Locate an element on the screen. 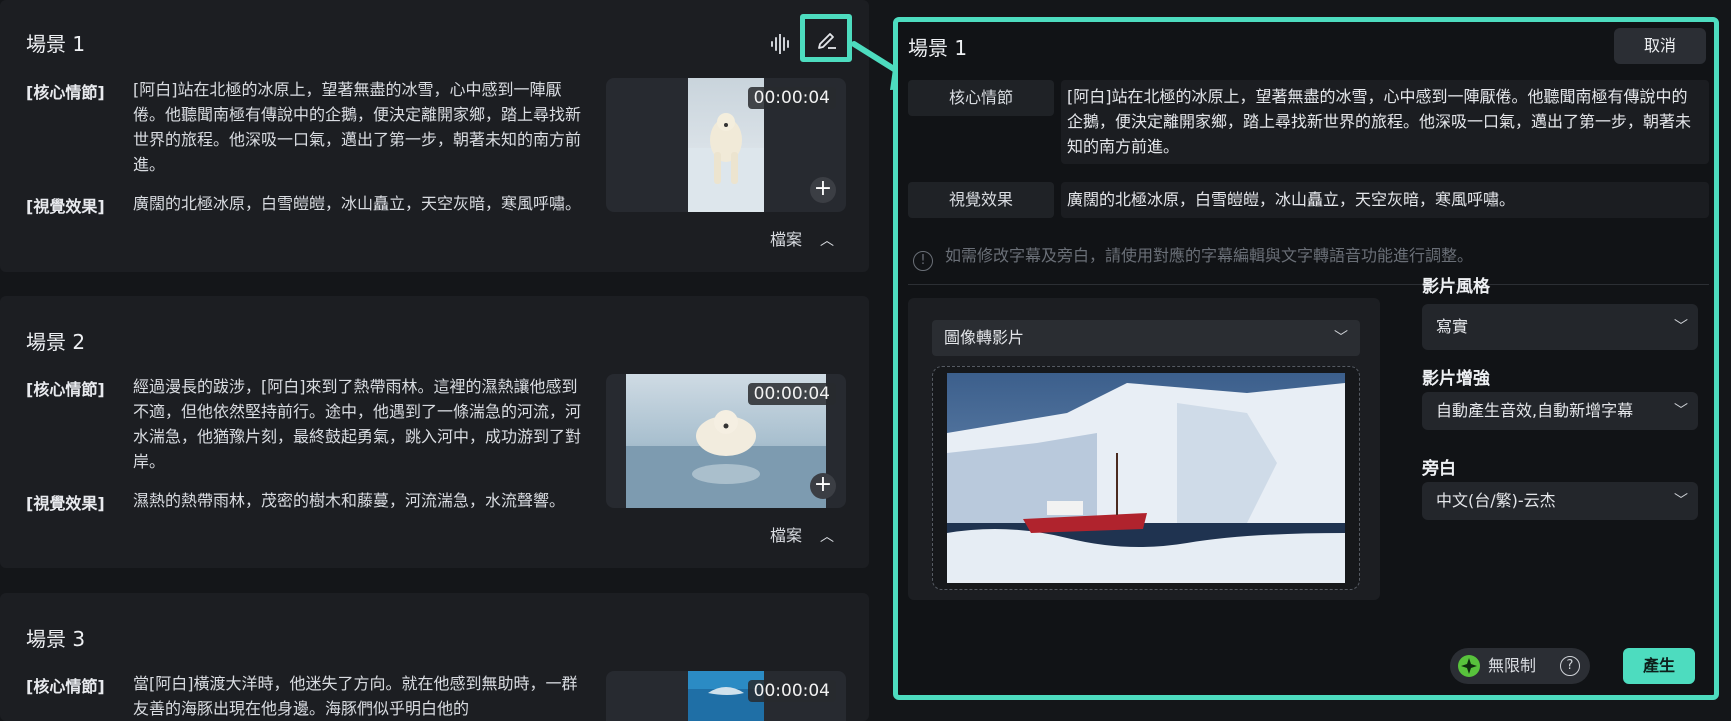 This screenshot has width=1731, height=721. visual-effect-text: 濕熱的熱帶雨林，茂密的樹木和藤蔓，河流湍急，水流聲響。 is located at coordinates (349, 500).